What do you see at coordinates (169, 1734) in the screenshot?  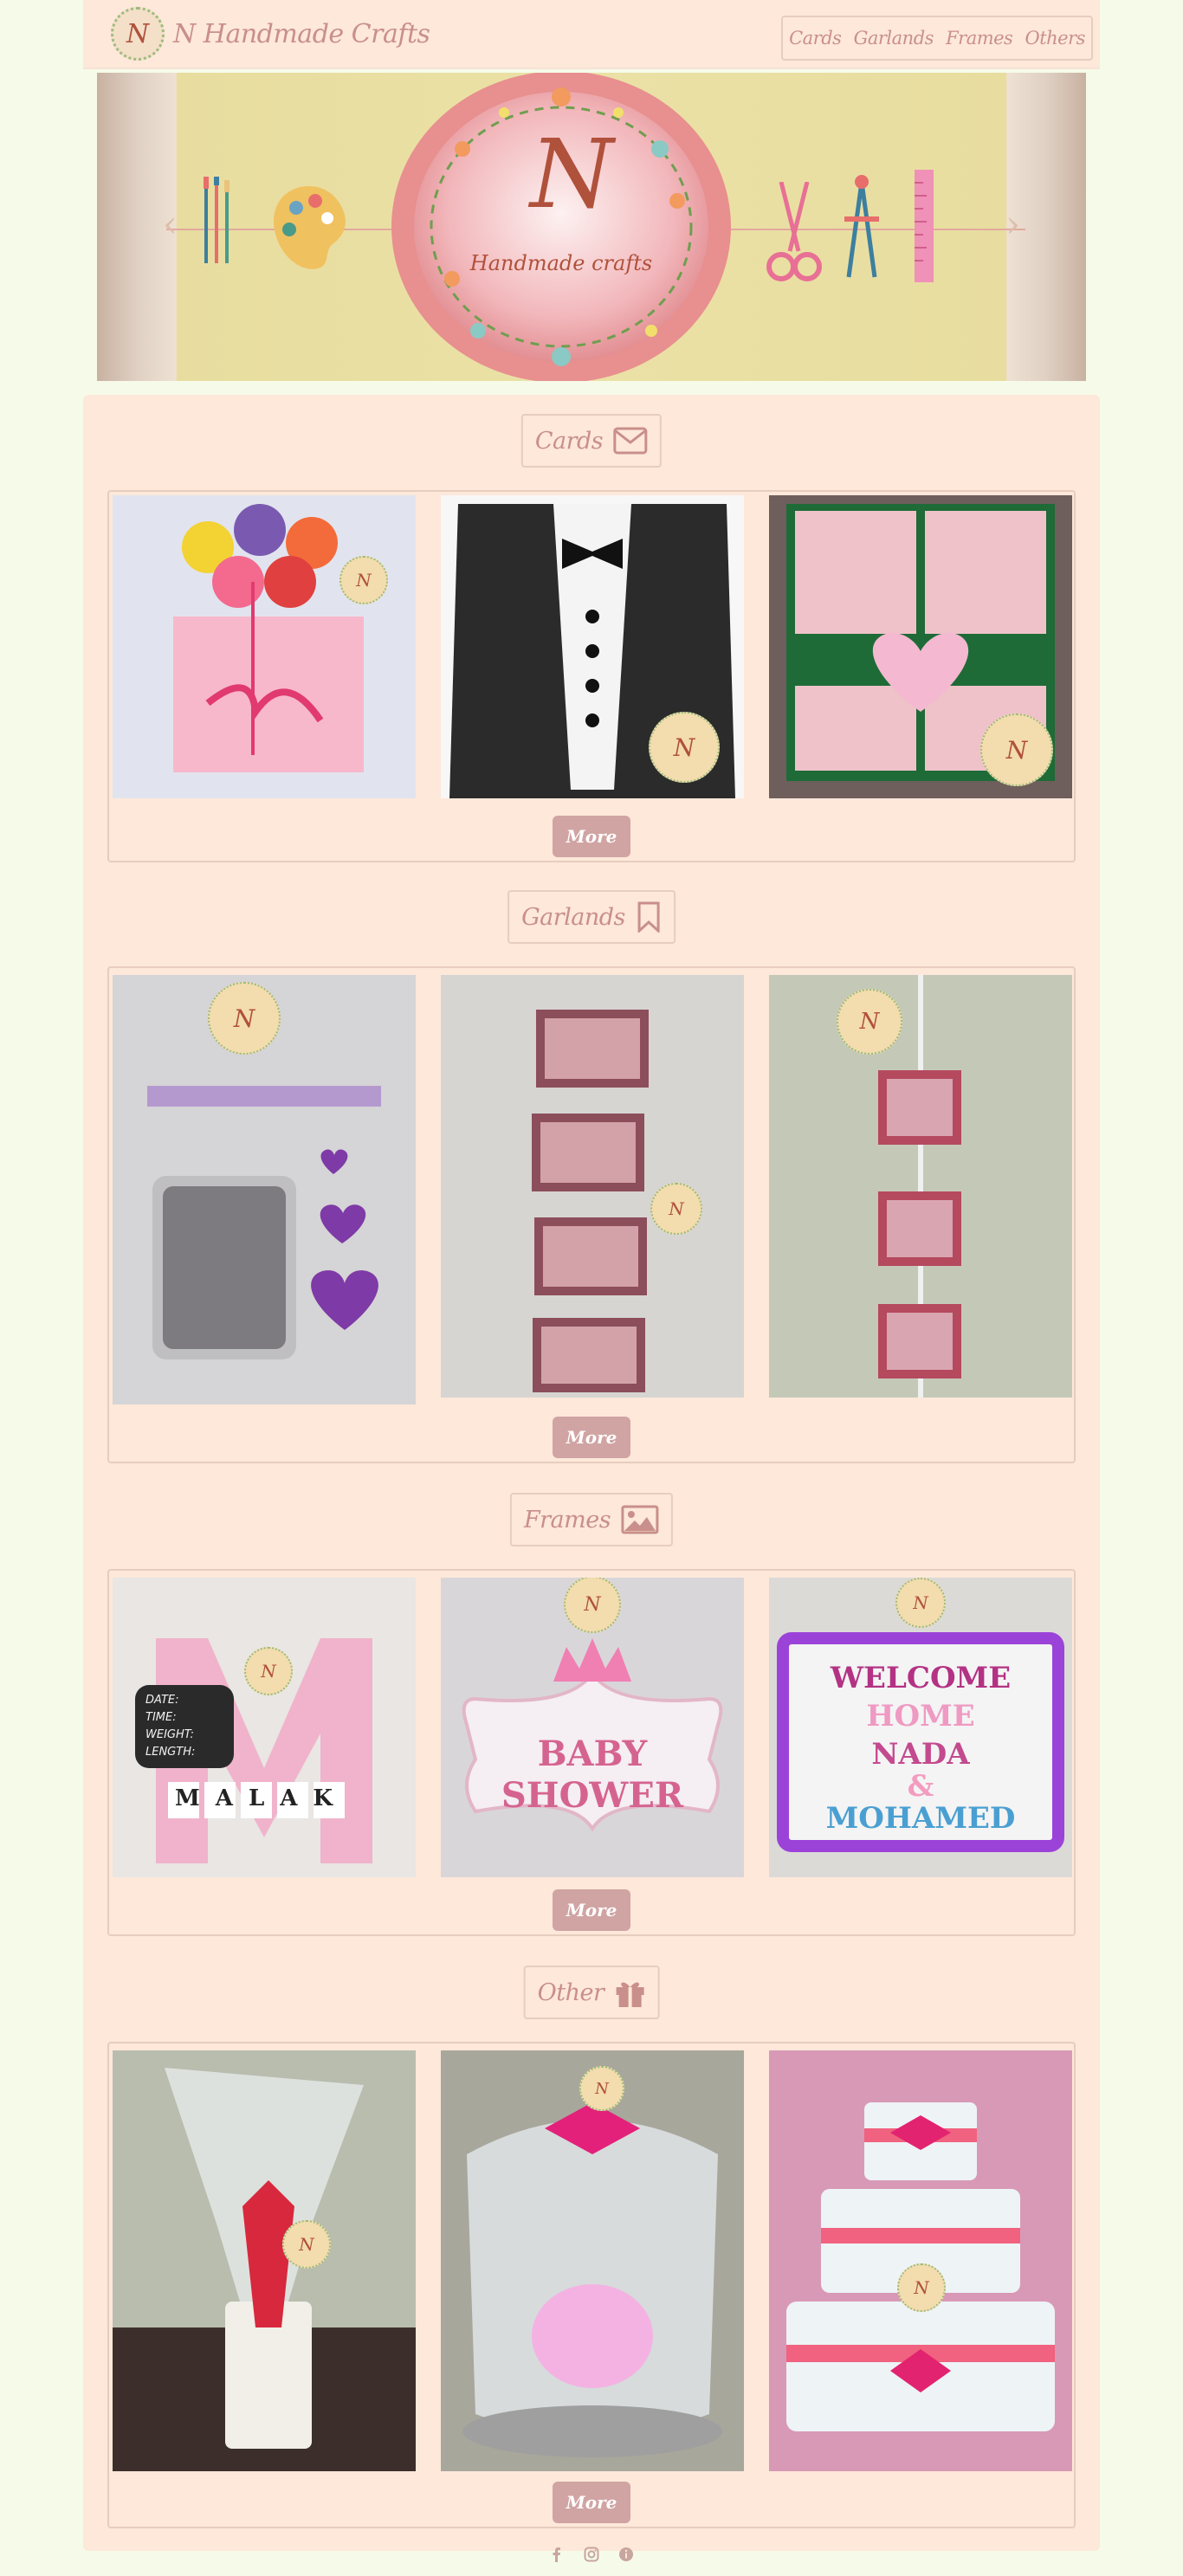 I see `chalkboard-line: WEIGHT:` at bounding box center [169, 1734].